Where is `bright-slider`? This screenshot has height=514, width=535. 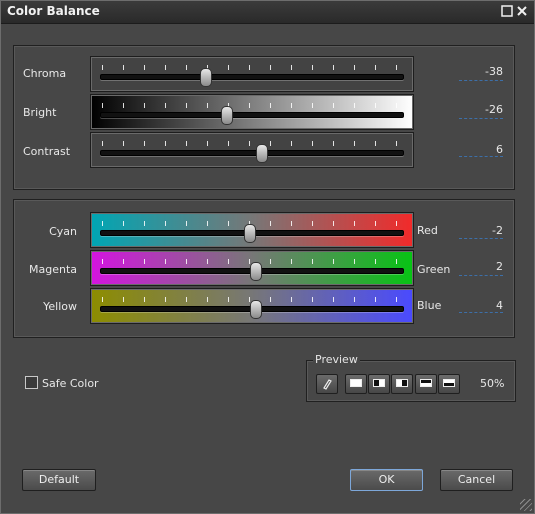
bright-slider is located at coordinates (252, 112).